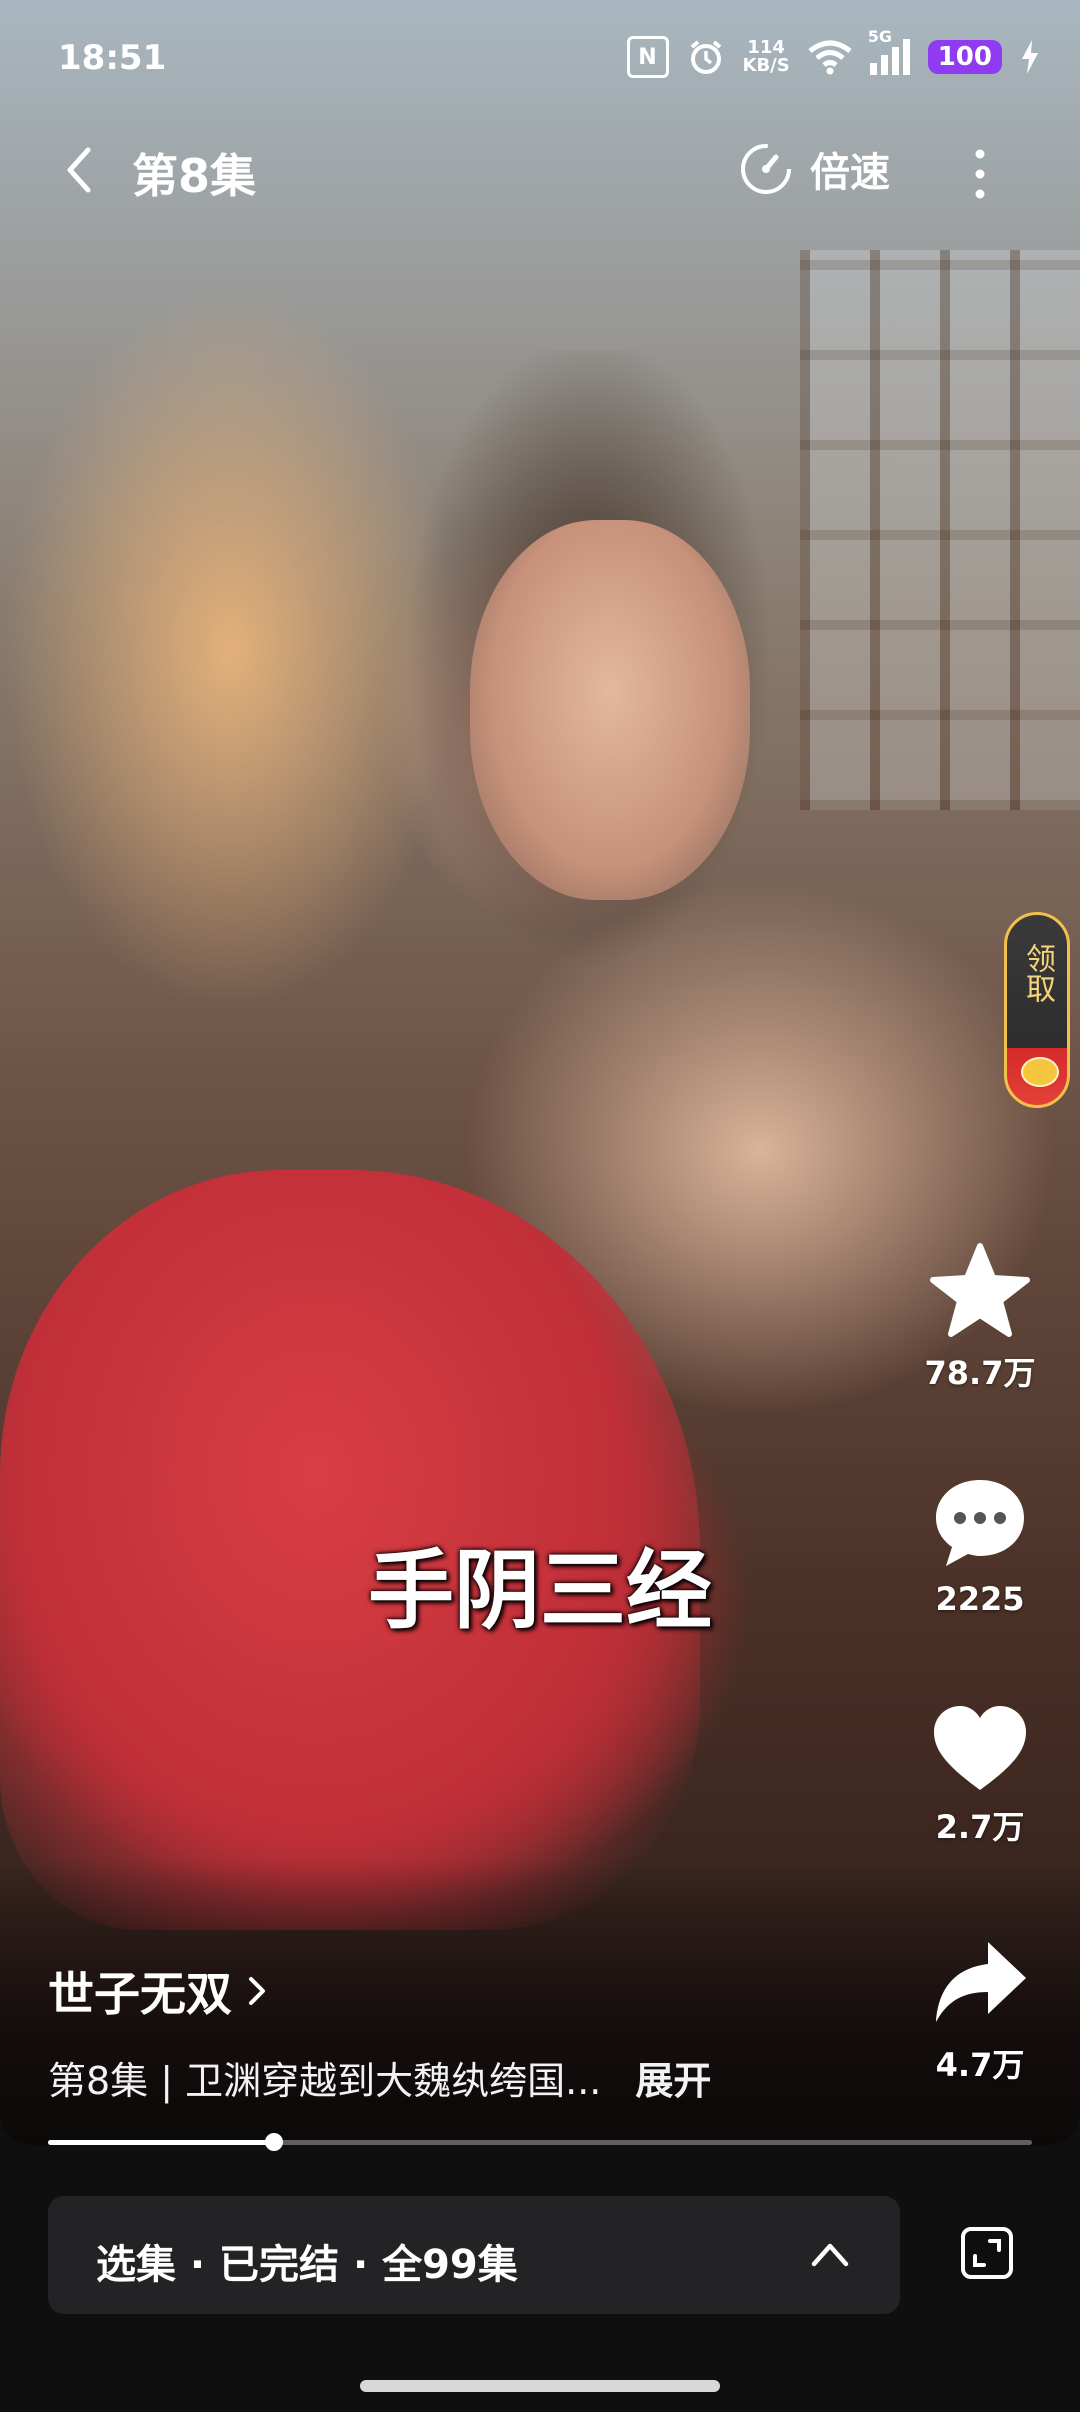 Image resolution: width=1080 pixels, height=2412 pixels. Describe the element at coordinates (673, 2077) in the screenshot. I see `expand-description-button: 展开` at that location.